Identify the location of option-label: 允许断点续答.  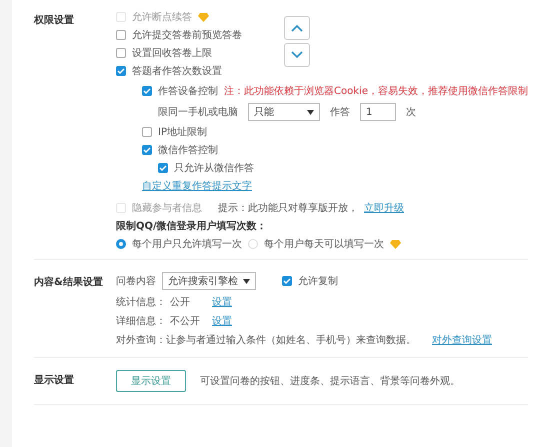
(162, 17).